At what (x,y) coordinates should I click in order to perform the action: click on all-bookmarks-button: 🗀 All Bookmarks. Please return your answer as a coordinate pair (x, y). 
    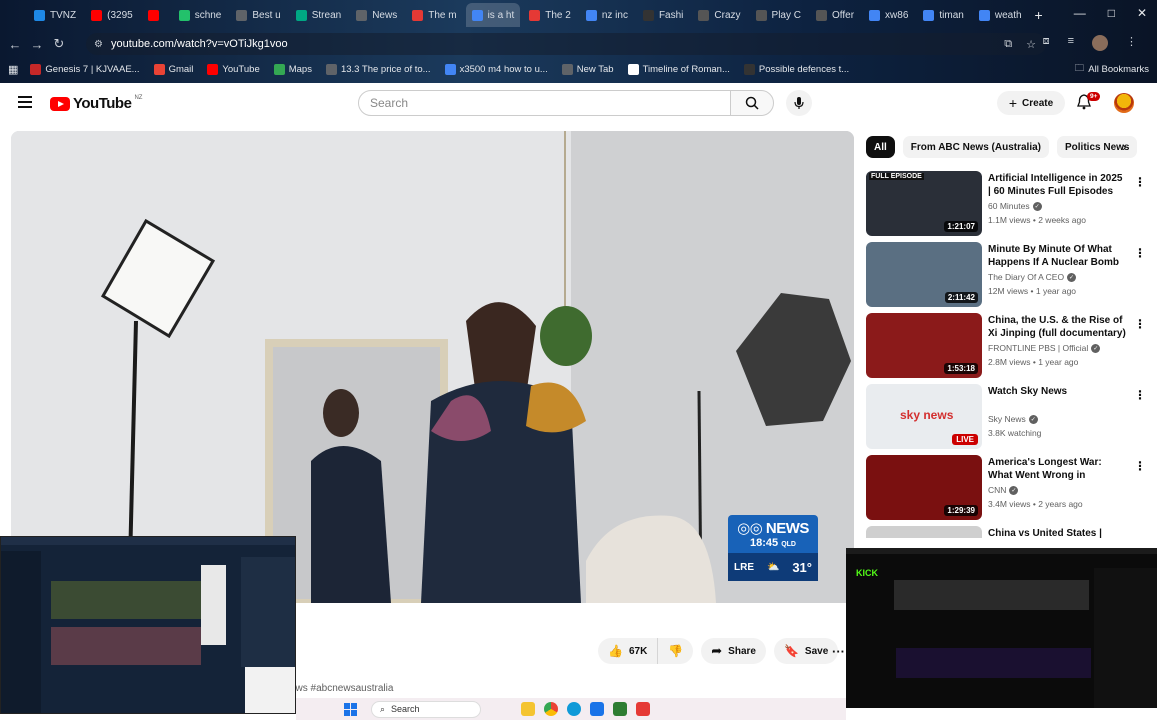
    Looking at the image, I should click on (1112, 69).